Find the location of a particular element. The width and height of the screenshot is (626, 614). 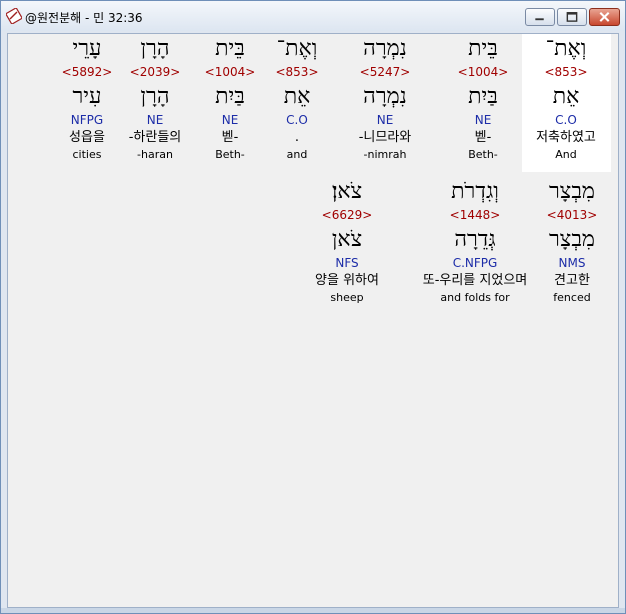

maximize-icon is located at coordinates (572, 17).